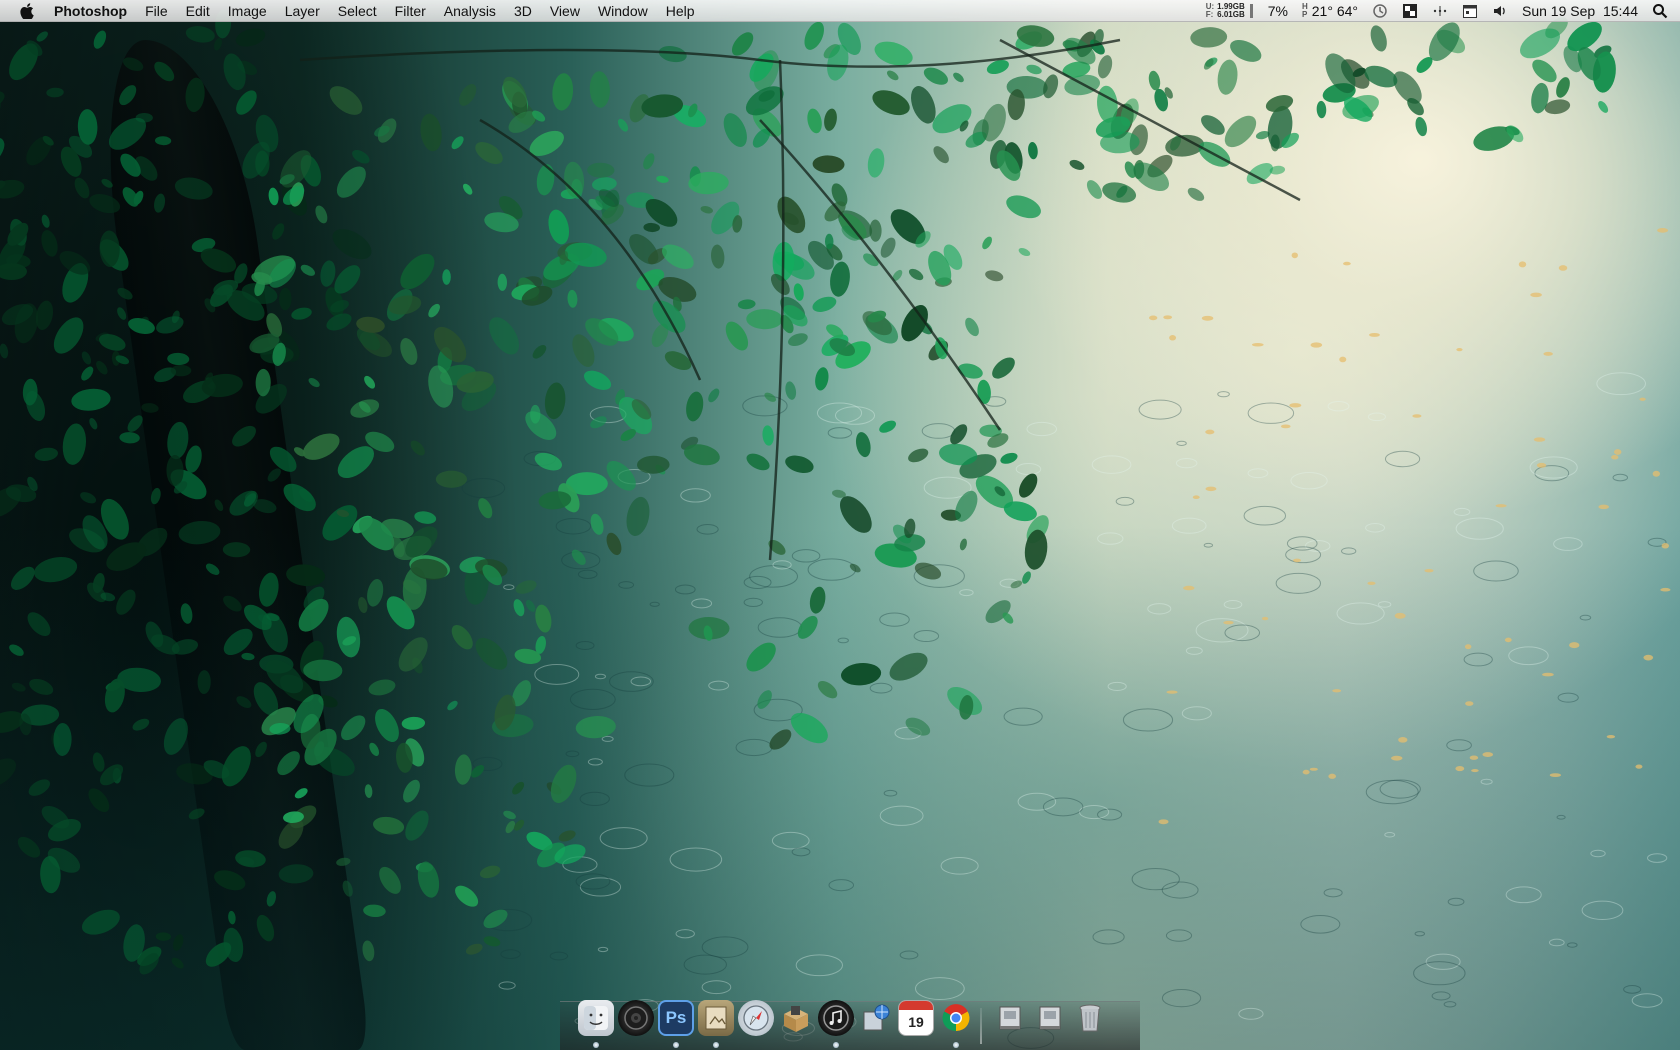 The width and height of the screenshot is (1680, 1050). I want to click on spaces-icon, so click(1410, 11).